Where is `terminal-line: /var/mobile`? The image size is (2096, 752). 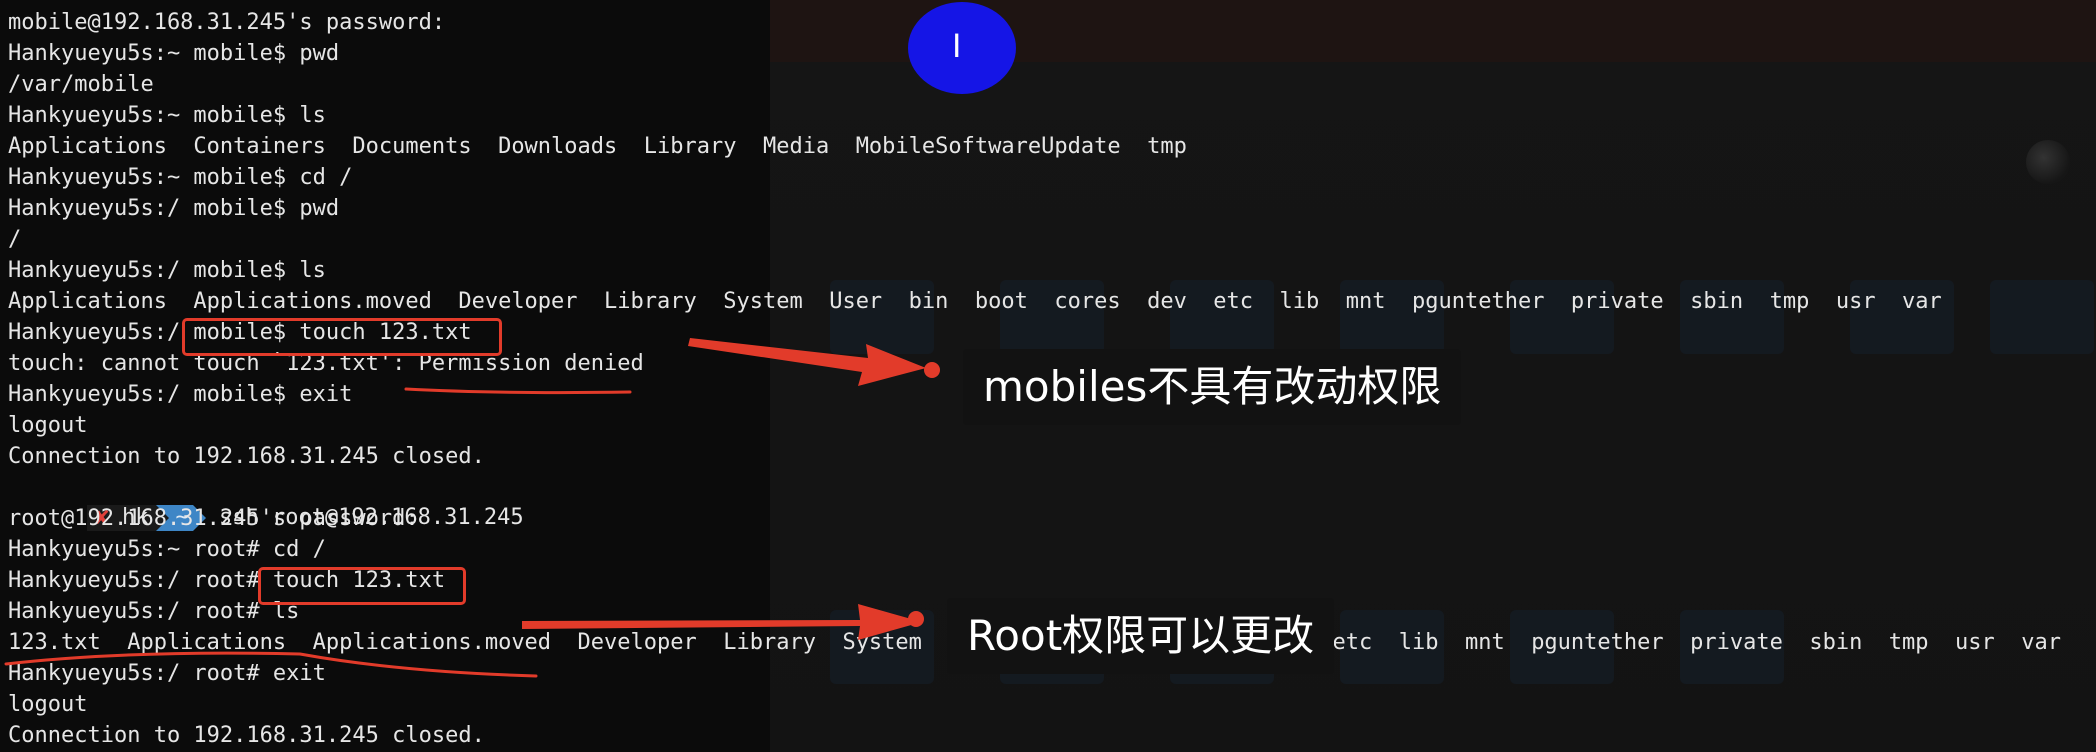
terminal-line: /var/mobile is located at coordinates (81, 84).